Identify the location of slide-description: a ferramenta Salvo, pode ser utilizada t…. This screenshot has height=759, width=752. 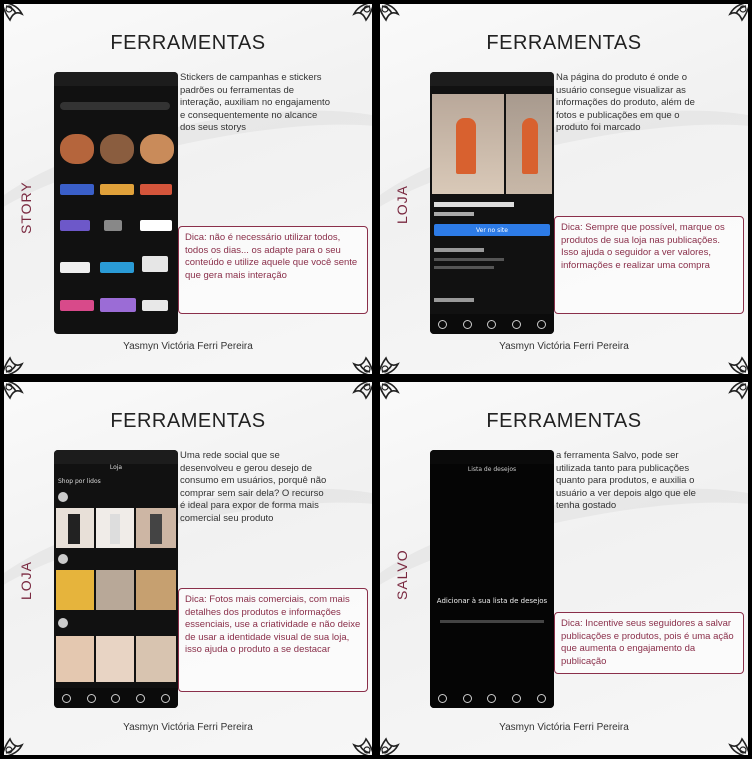
(626, 480).